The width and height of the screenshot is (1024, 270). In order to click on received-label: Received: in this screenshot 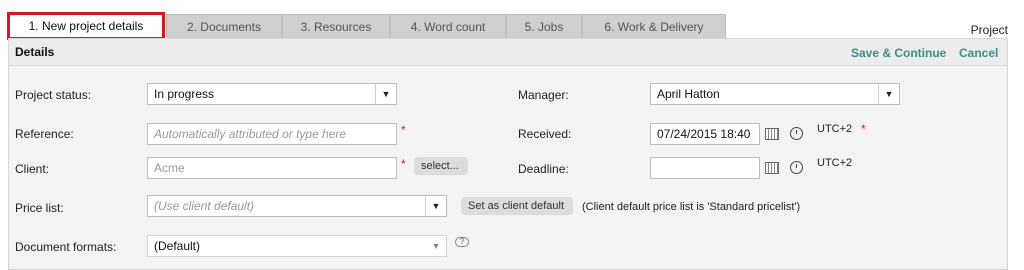, I will do `click(545, 134)`.